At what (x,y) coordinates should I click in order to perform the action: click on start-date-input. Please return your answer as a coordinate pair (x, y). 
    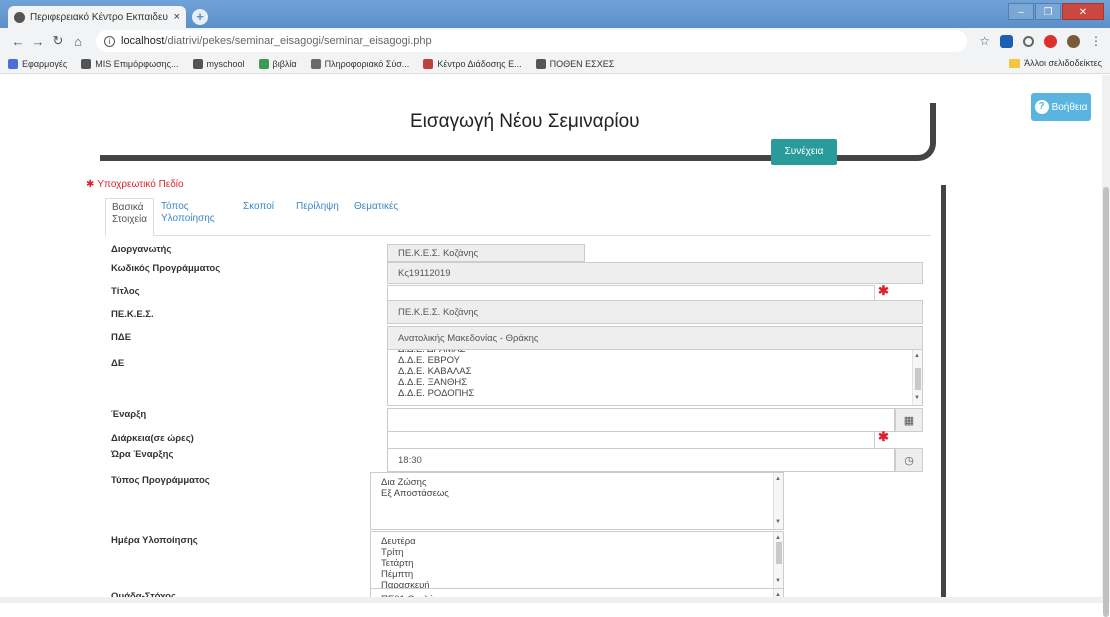
    Looking at the image, I should click on (641, 420).